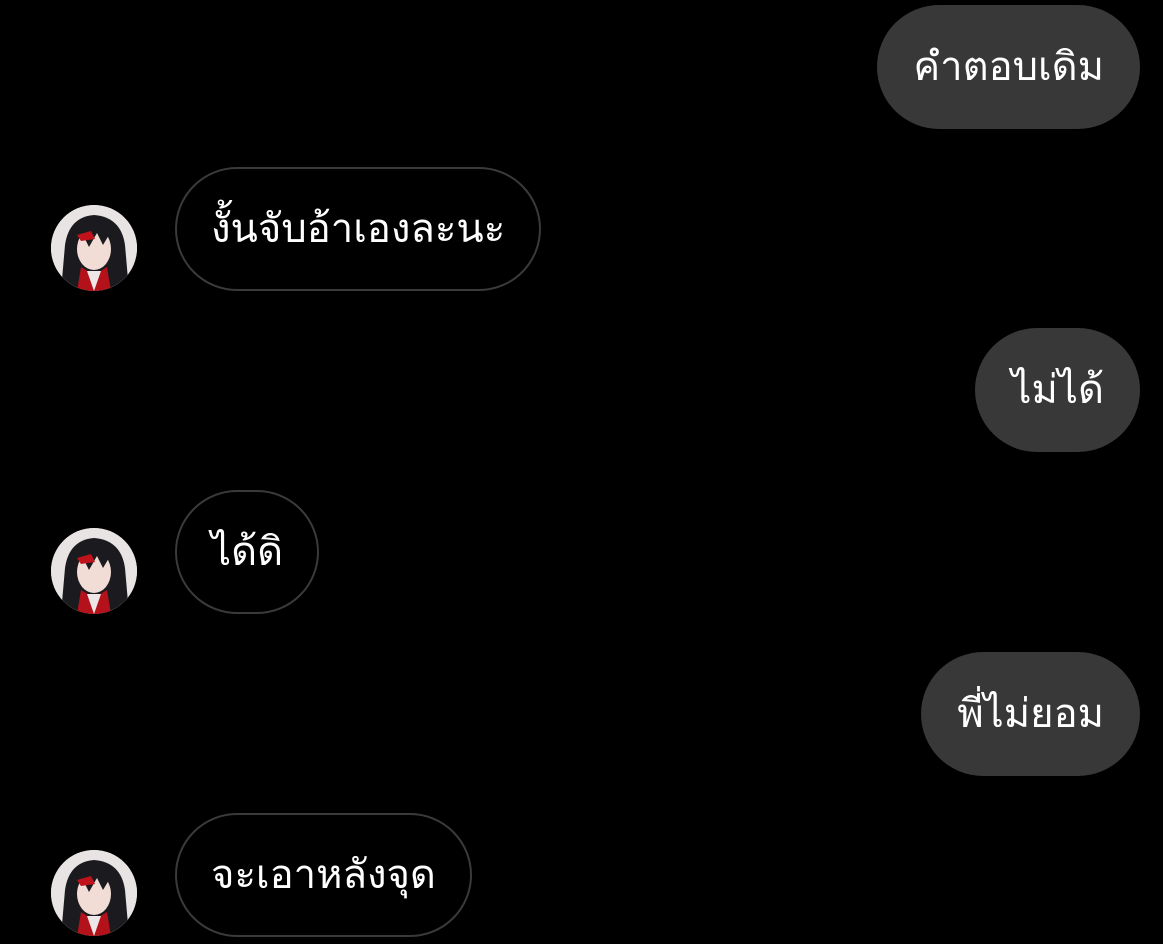 This screenshot has width=1163, height=944. I want to click on outgoing-message-bubble: ไม่ได้, so click(1057, 390).